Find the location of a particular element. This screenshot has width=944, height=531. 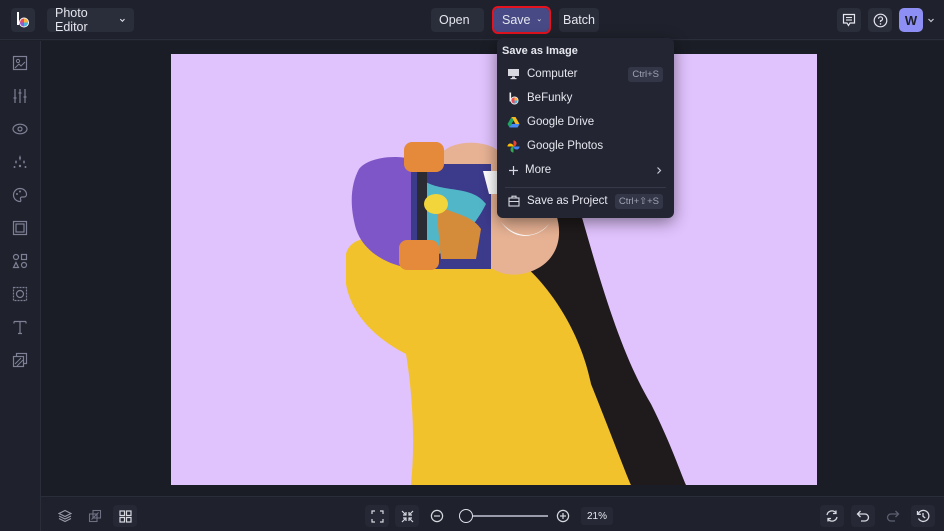

palette-icon is located at coordinates (20, 195).